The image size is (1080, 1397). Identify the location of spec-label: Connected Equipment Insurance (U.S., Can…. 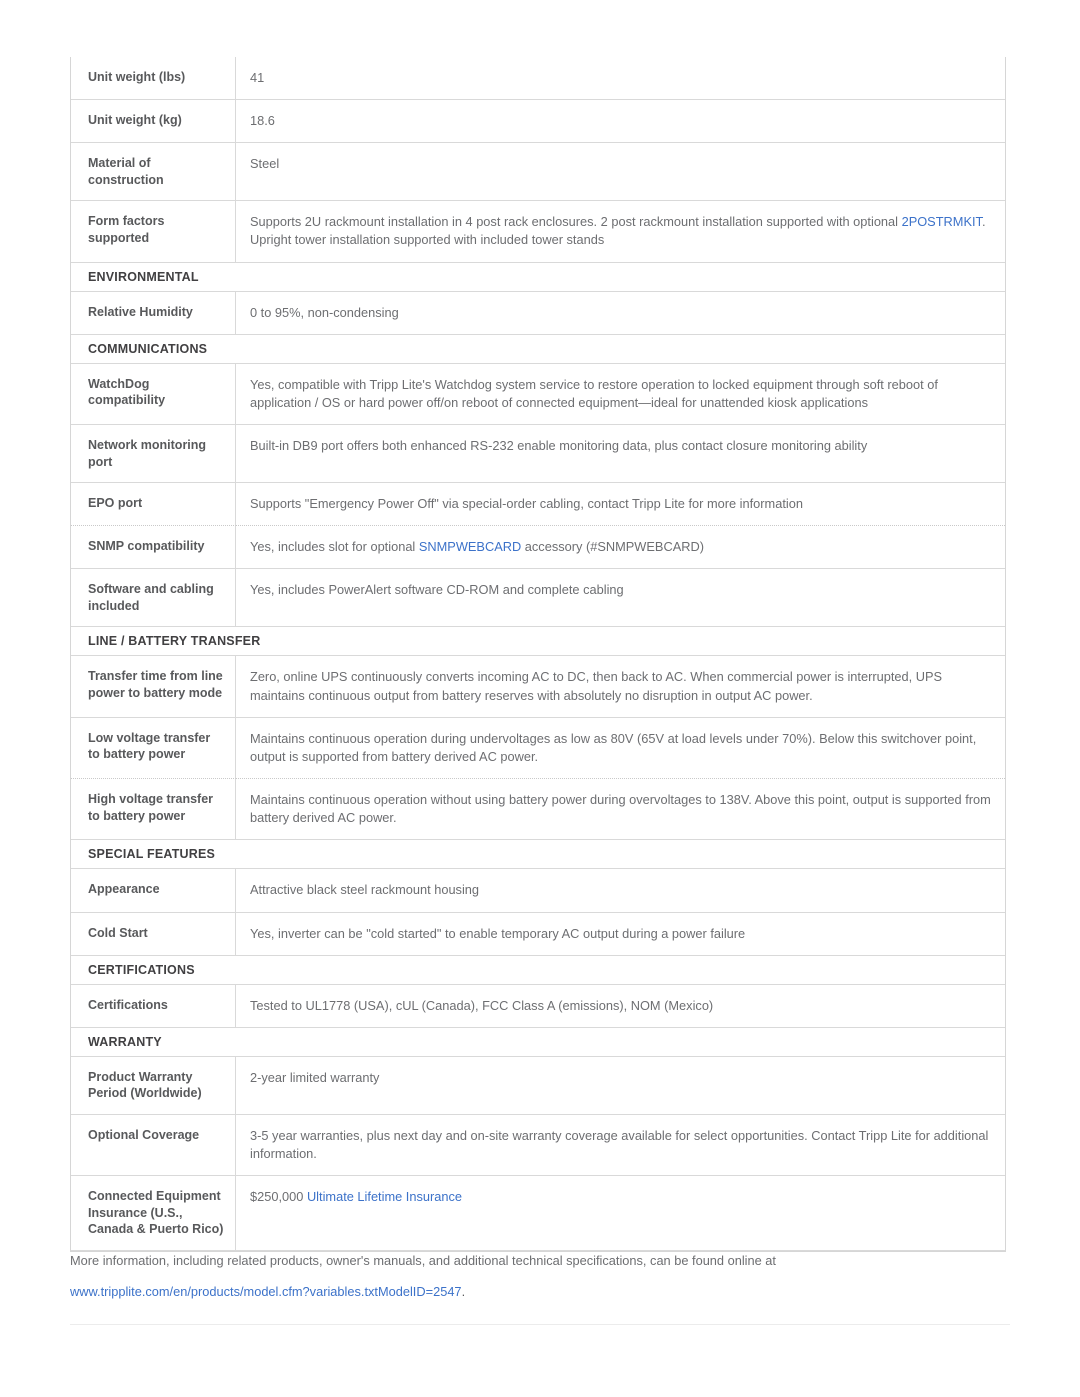
(153, 1213).